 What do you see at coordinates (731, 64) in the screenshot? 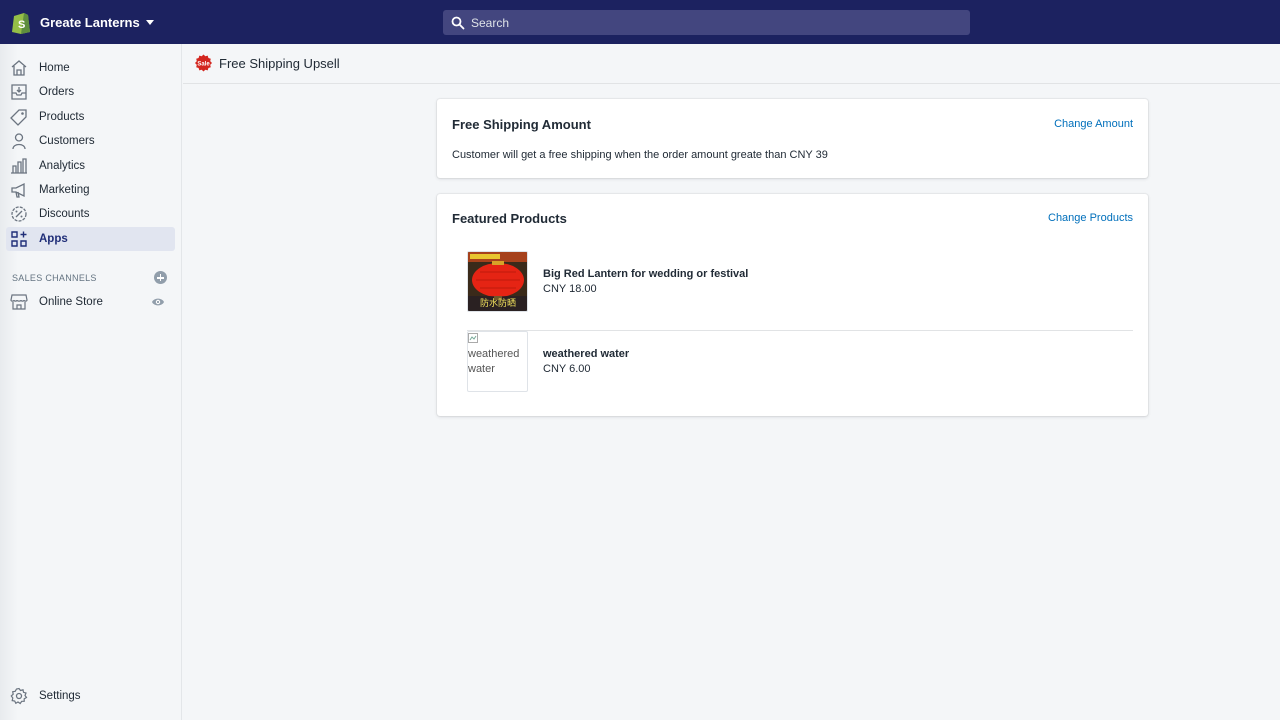
I see `page-header: Sale Free Shipping Upsell` at bounding box center [731, 64].